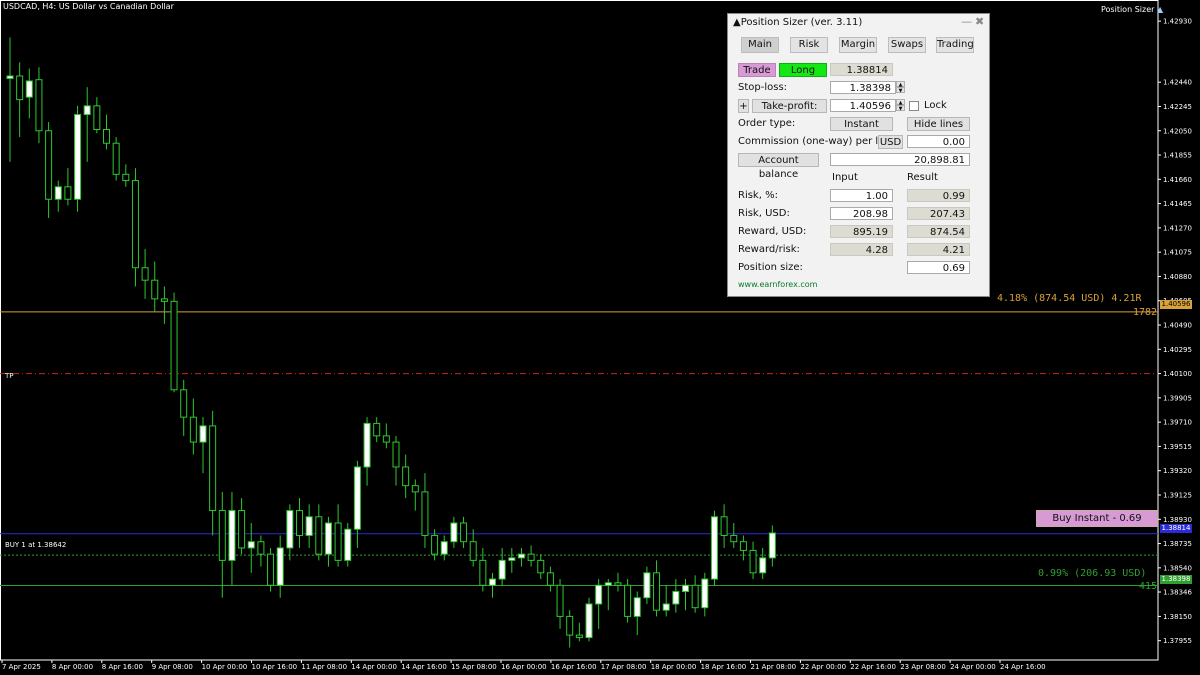 The height and width of the screenshot is (675, 1200). What do you see at coordinates (914, 106) in the screenshot?
I see `lock-checkbox` at bounding box center [914, 106].